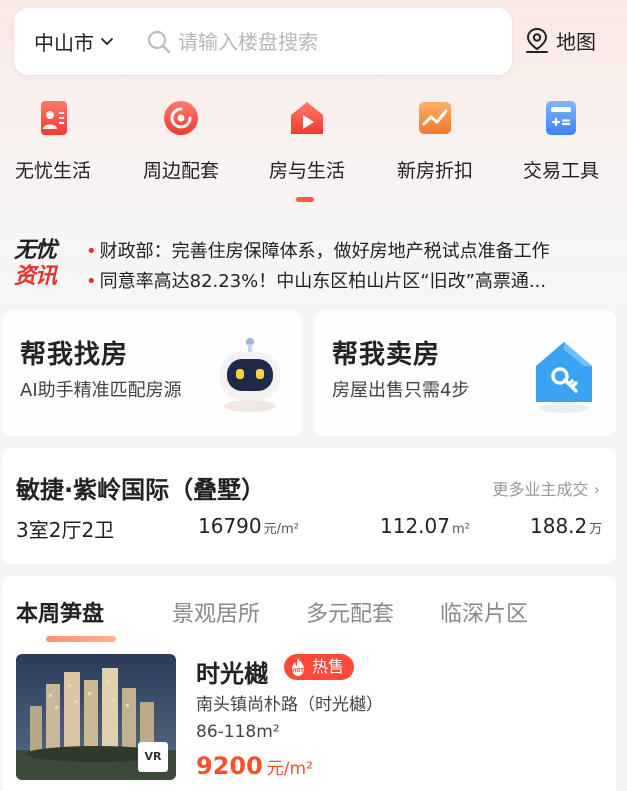 This screenshot has width=627, height=791. What do you see at coordinates (537, 40) in the screenshot?
I see `map-pin-icon` at bounding box center [537, 40].